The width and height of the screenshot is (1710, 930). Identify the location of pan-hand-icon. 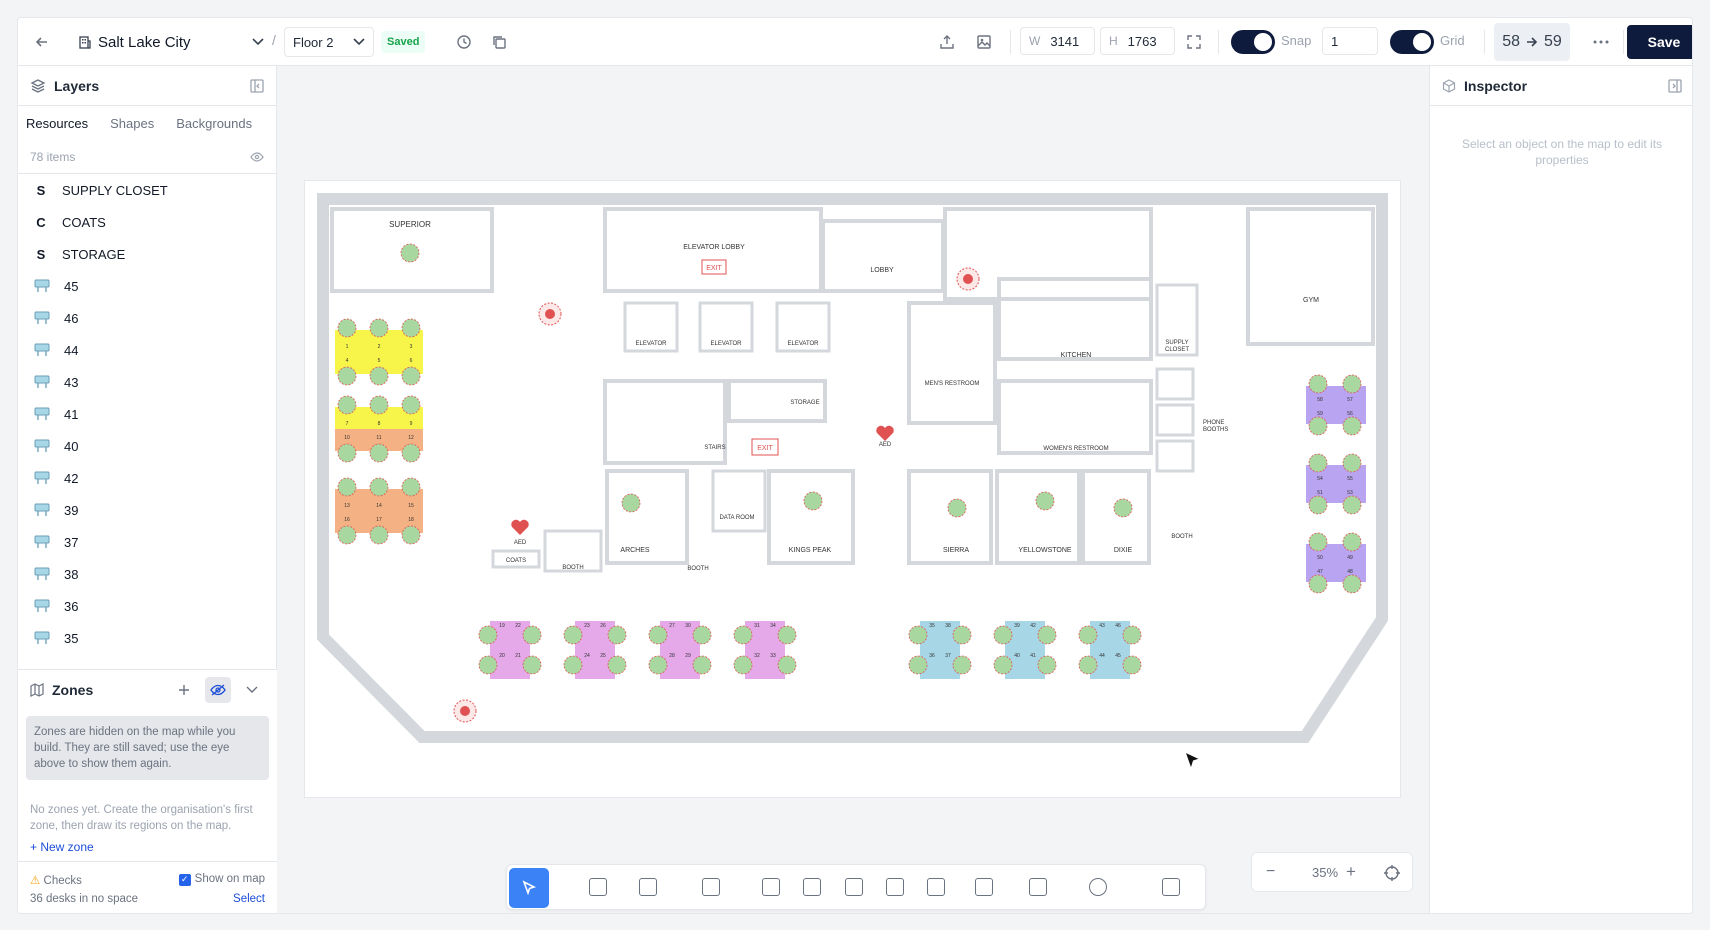
(598, 887).